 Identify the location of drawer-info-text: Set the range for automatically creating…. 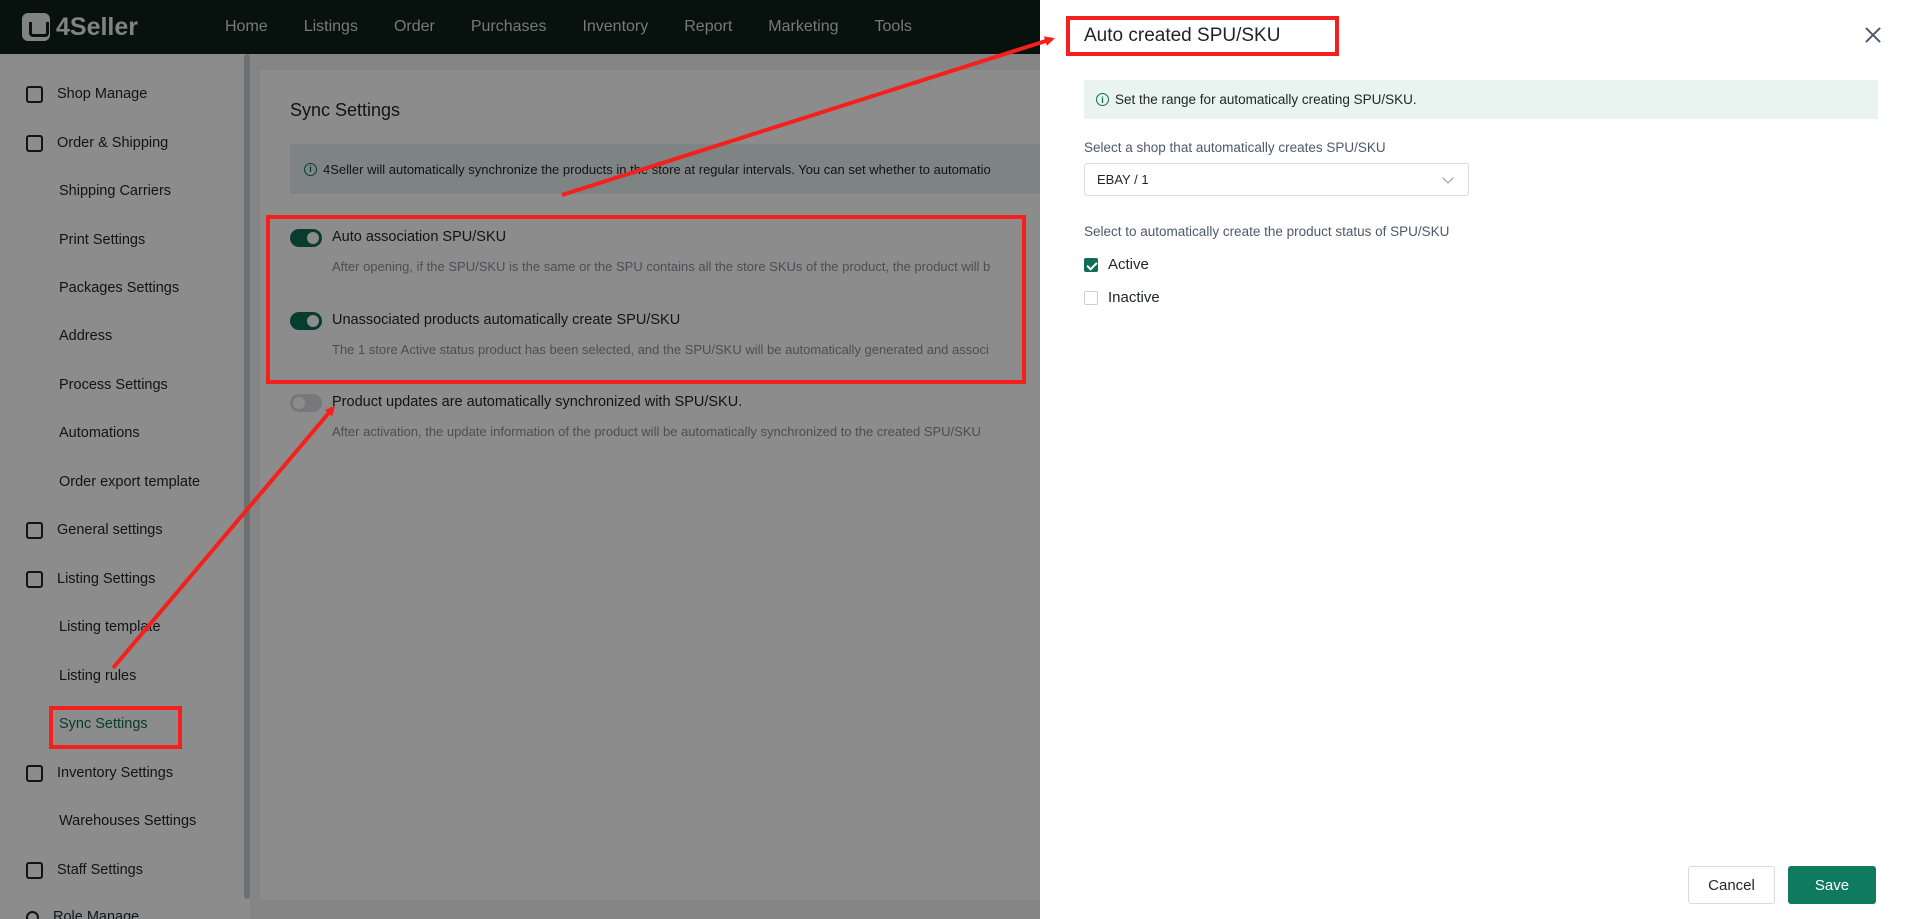
(1266, 99).